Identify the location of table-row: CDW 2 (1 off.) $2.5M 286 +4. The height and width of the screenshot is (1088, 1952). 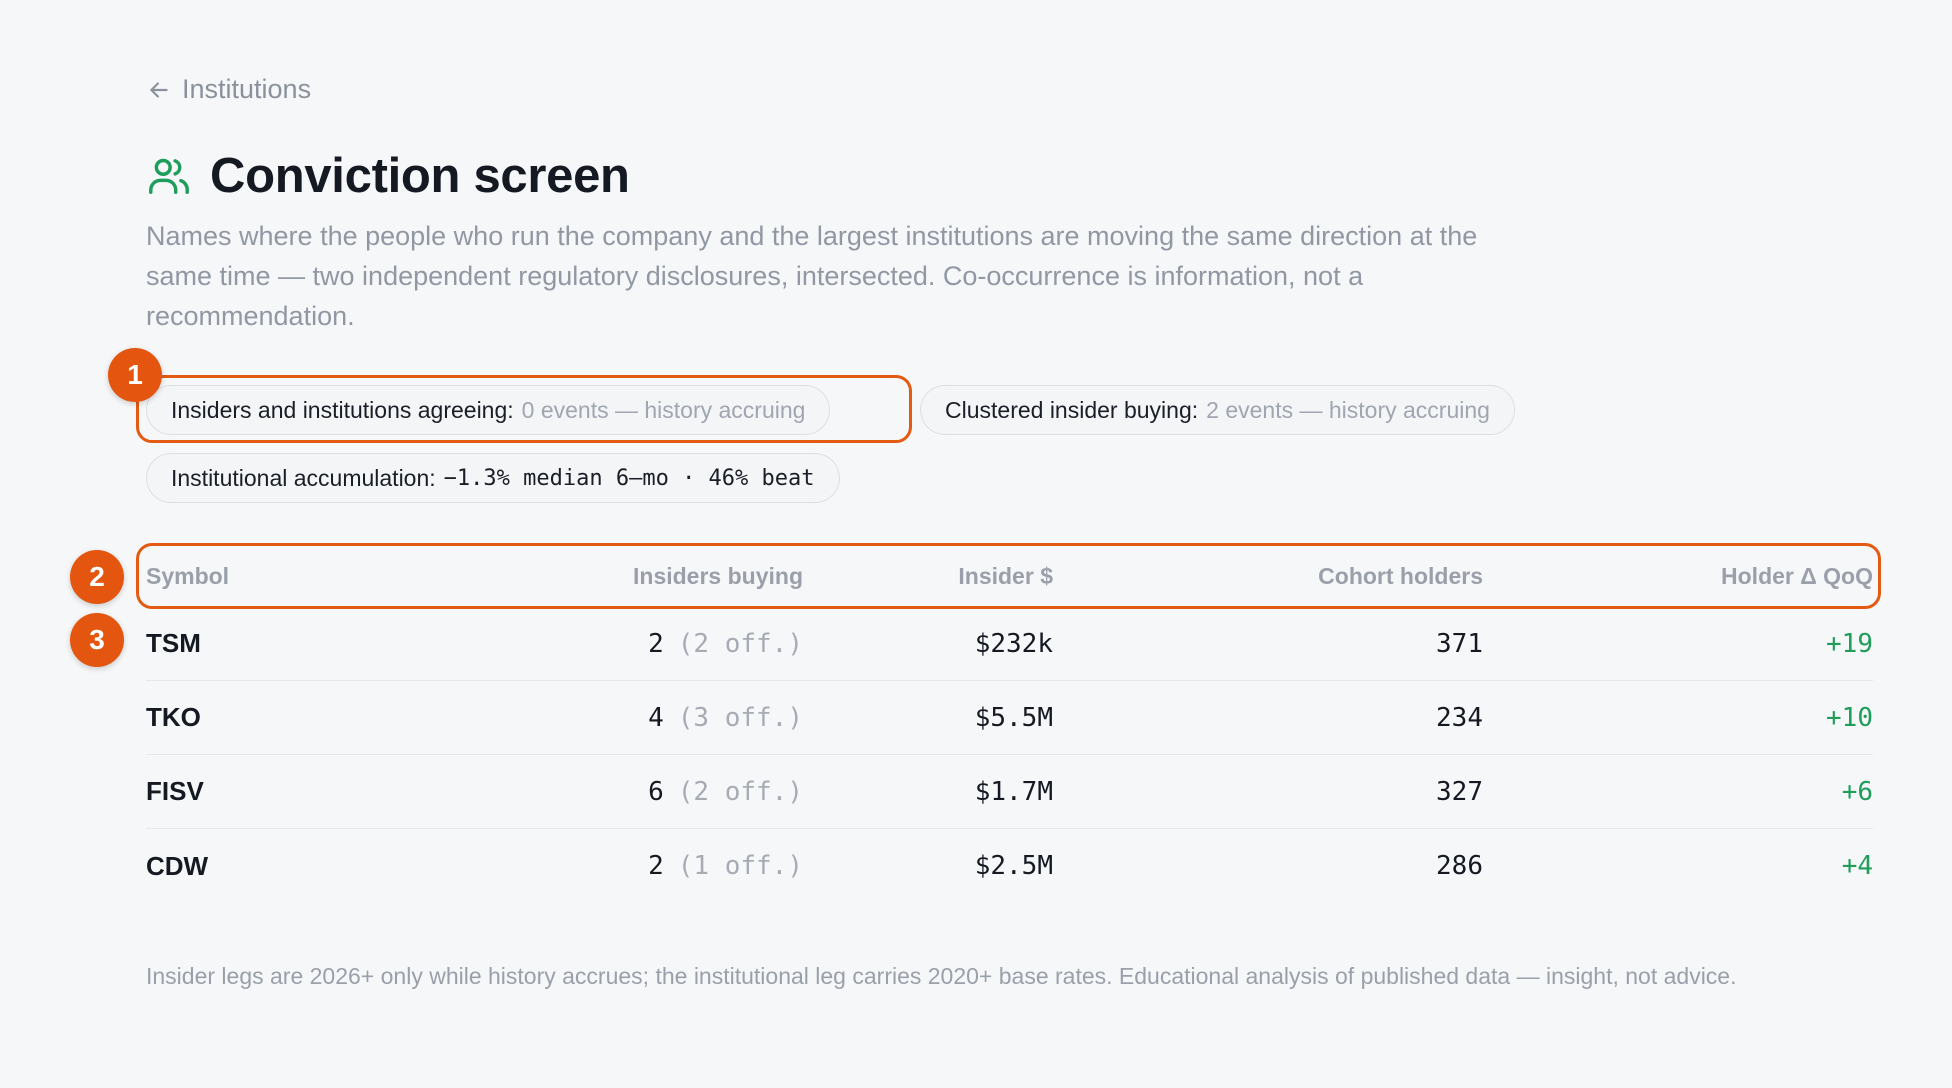
(1009, 866).